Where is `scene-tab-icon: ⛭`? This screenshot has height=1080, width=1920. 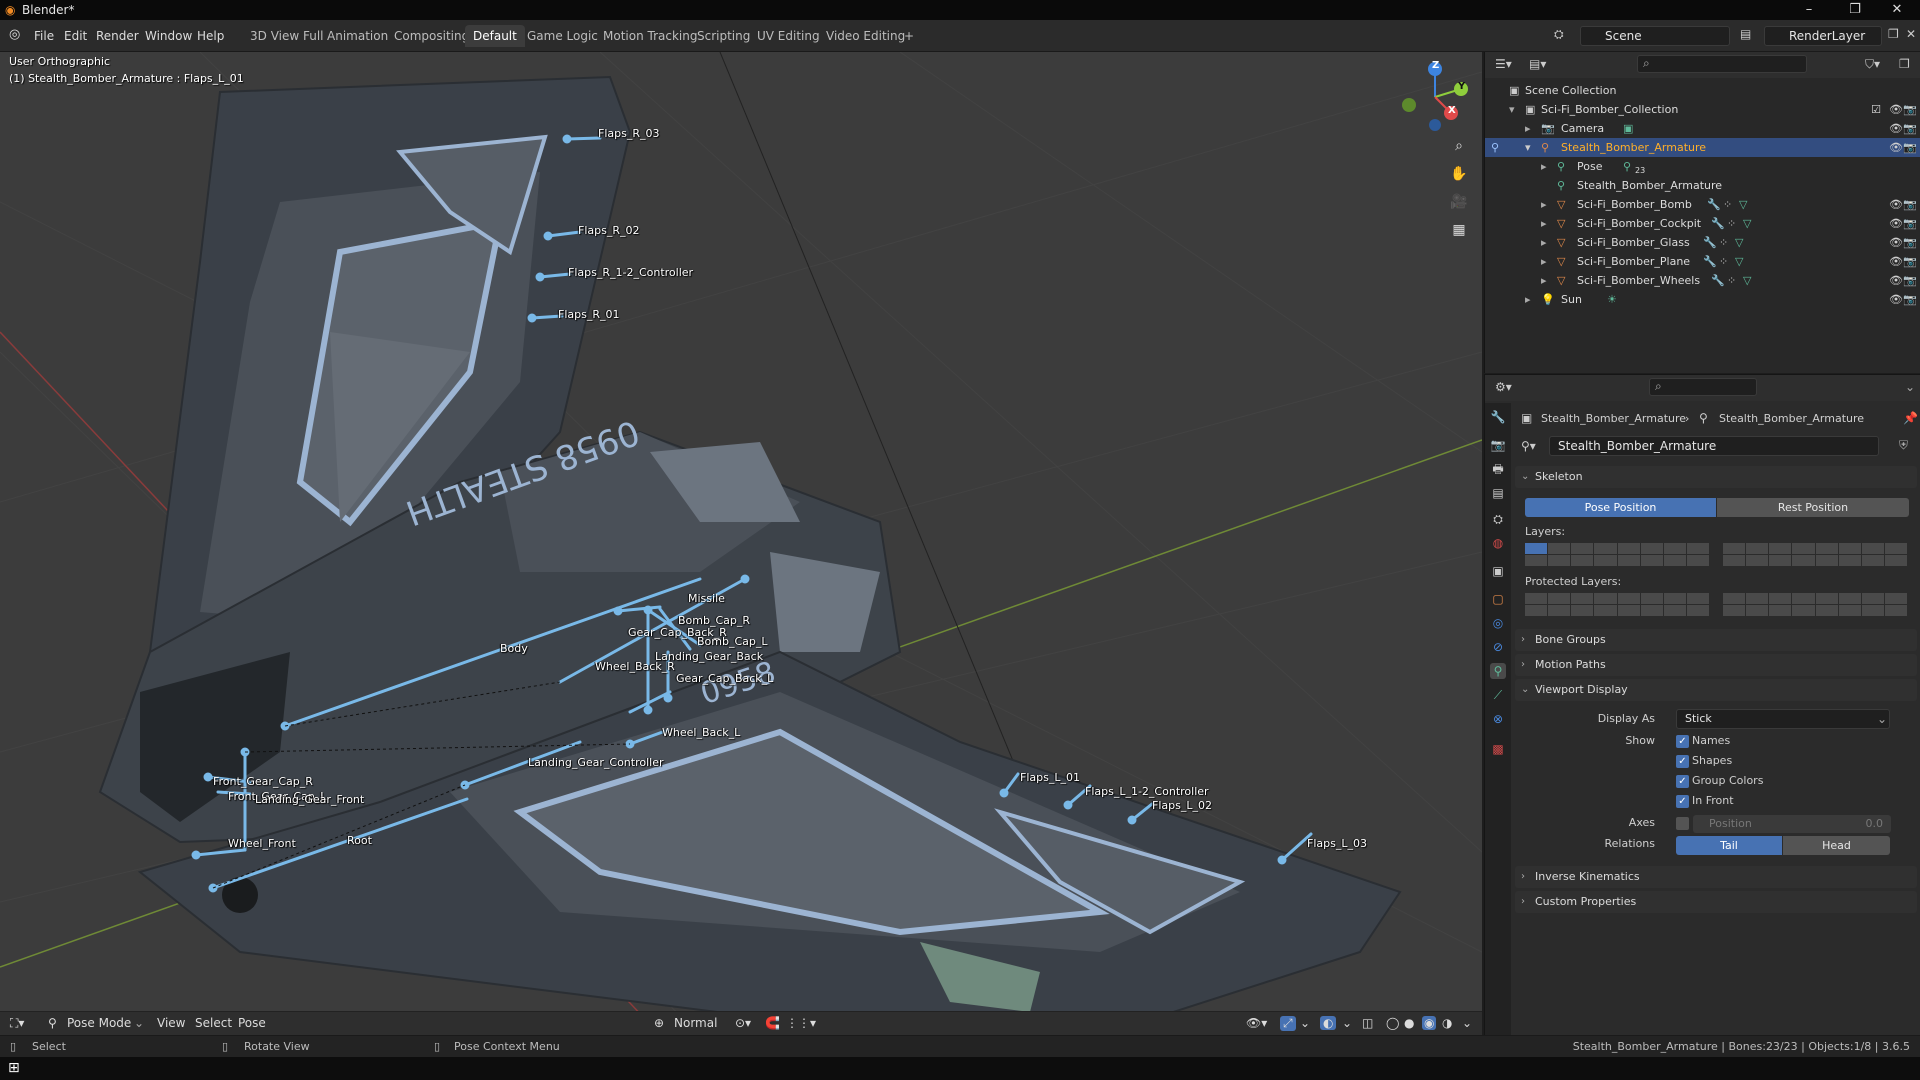 scene-tab-icon: ⛭ is located at coordinates (1498, 519).